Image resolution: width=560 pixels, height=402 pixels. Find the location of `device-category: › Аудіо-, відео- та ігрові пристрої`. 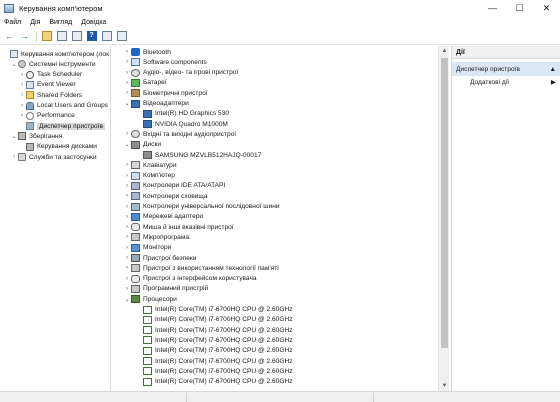

device-category: › Аудіо-, відео- та ігрові пристрої is located at coordinates (180, 73).